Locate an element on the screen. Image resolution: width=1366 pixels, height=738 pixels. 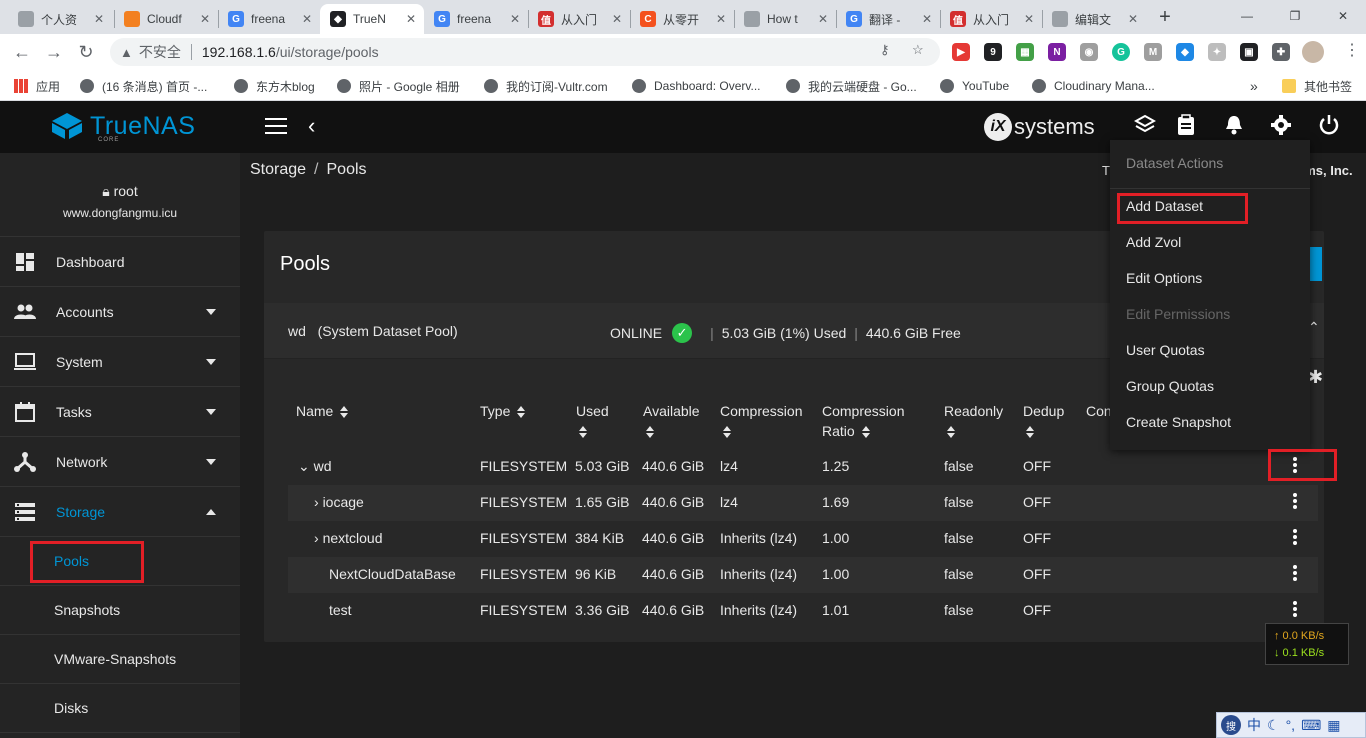
forward-arrow-icon: → is located at coordinates (54, 52).